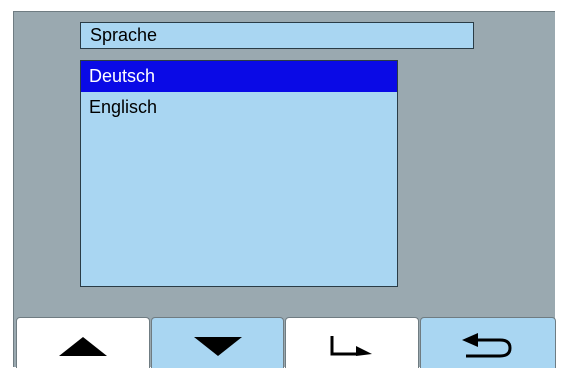  I want to click on list-item-englisch: Englisch, so click(239, 107).